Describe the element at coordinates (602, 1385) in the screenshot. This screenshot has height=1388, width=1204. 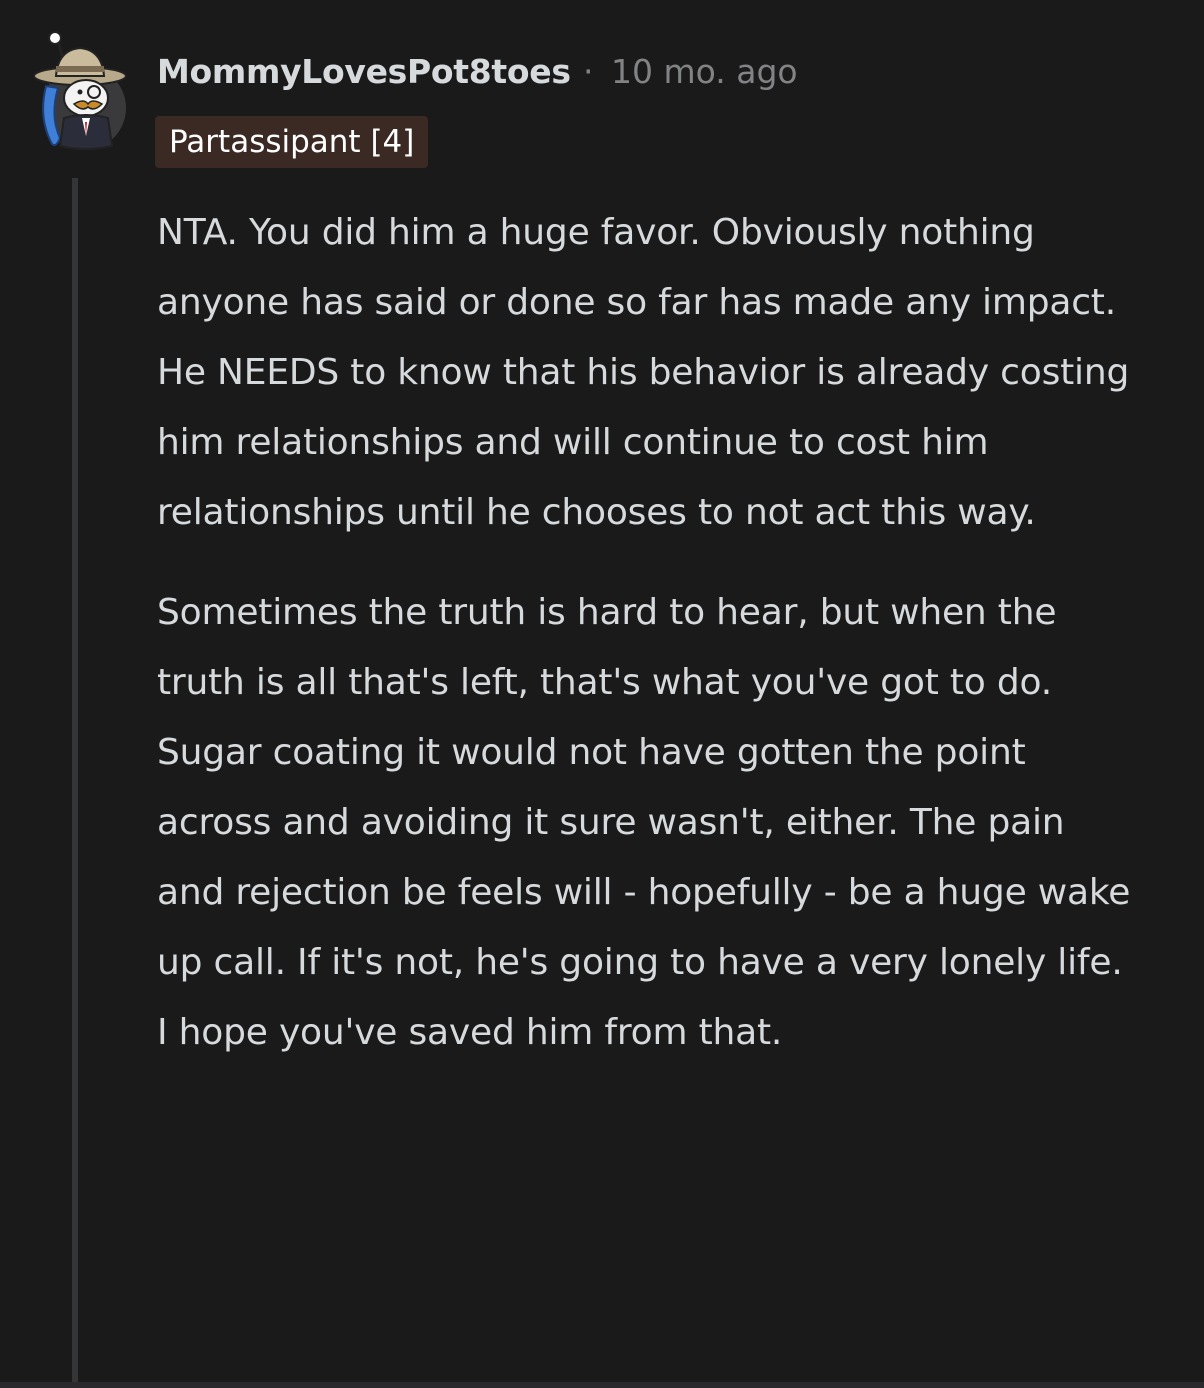
I see `divider` at that location.